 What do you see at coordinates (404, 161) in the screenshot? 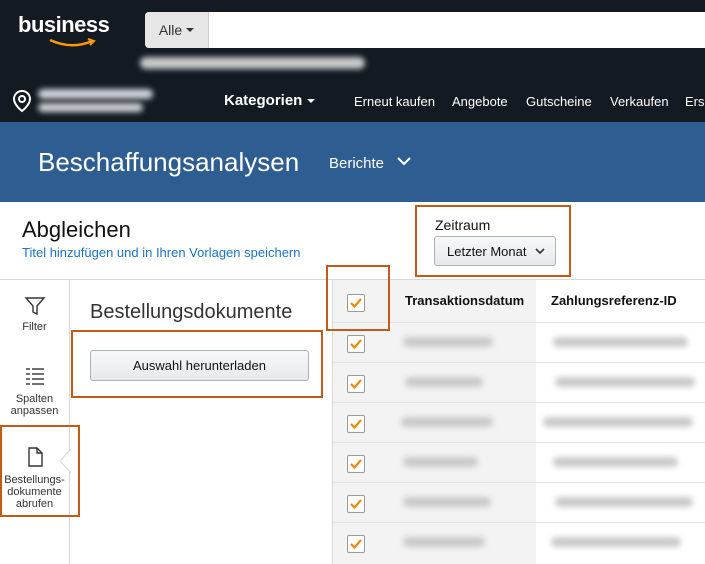
I see `chevron-down-icon` at bounding box center [404, 161].